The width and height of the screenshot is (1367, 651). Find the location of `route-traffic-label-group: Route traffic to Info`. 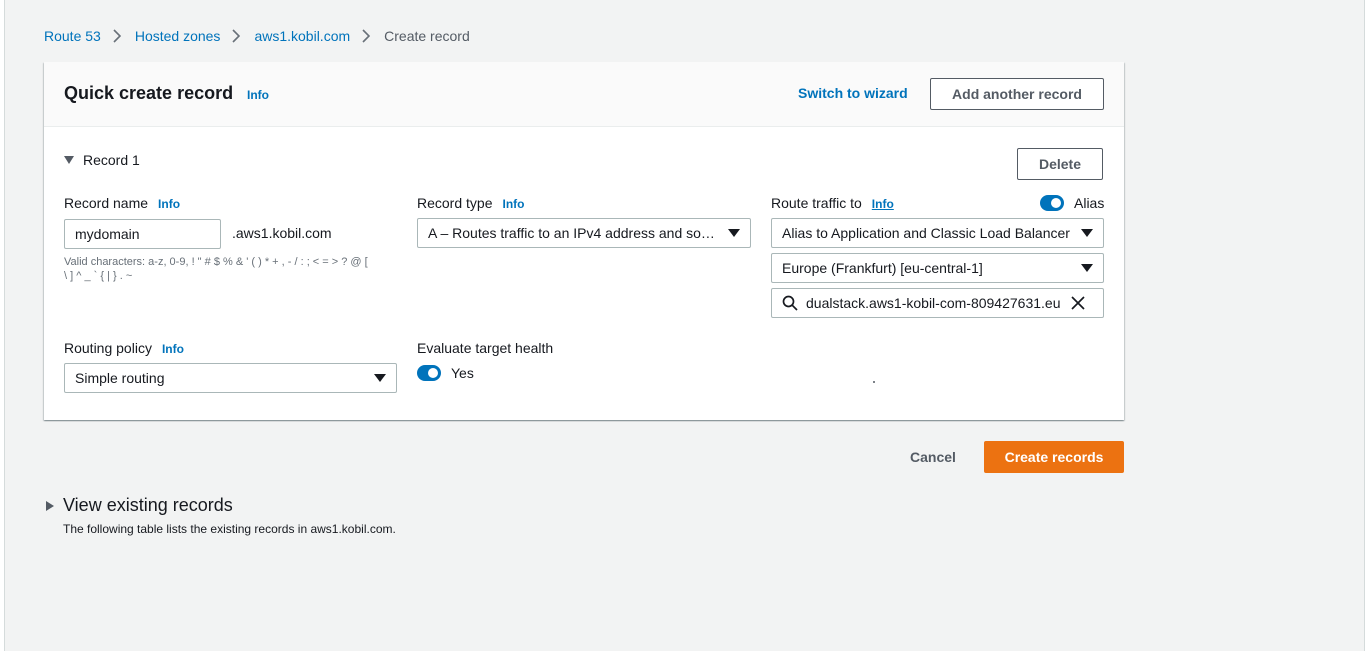

route-traffic-label-group: Route traffic to Info is located at coordinates (832, 203).